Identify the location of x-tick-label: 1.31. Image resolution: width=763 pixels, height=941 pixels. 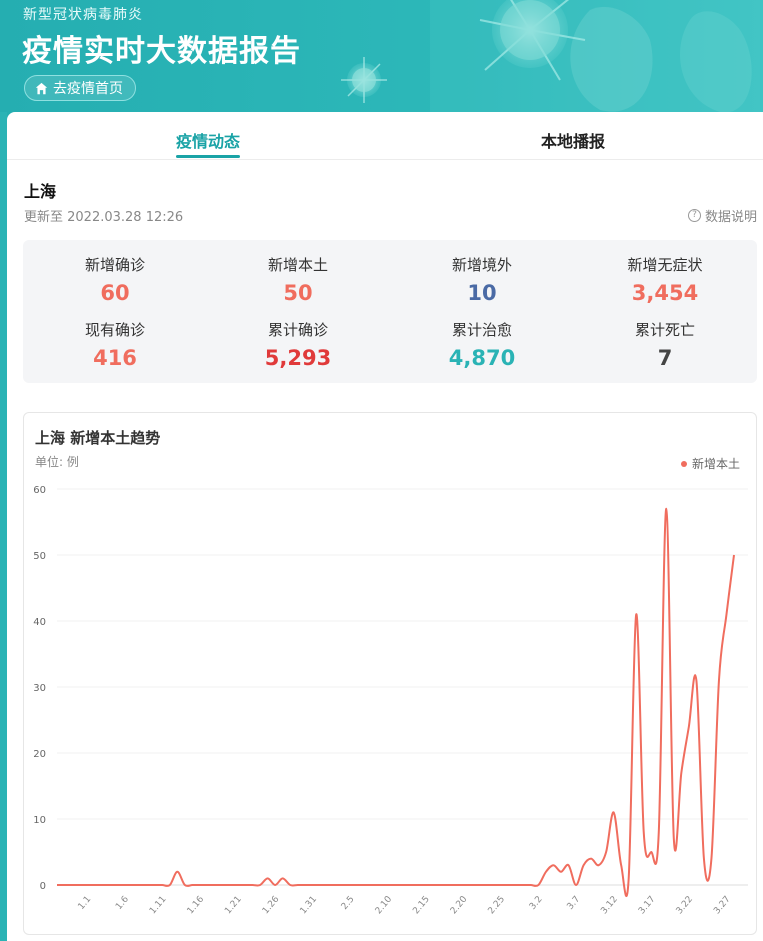
(309, 906).